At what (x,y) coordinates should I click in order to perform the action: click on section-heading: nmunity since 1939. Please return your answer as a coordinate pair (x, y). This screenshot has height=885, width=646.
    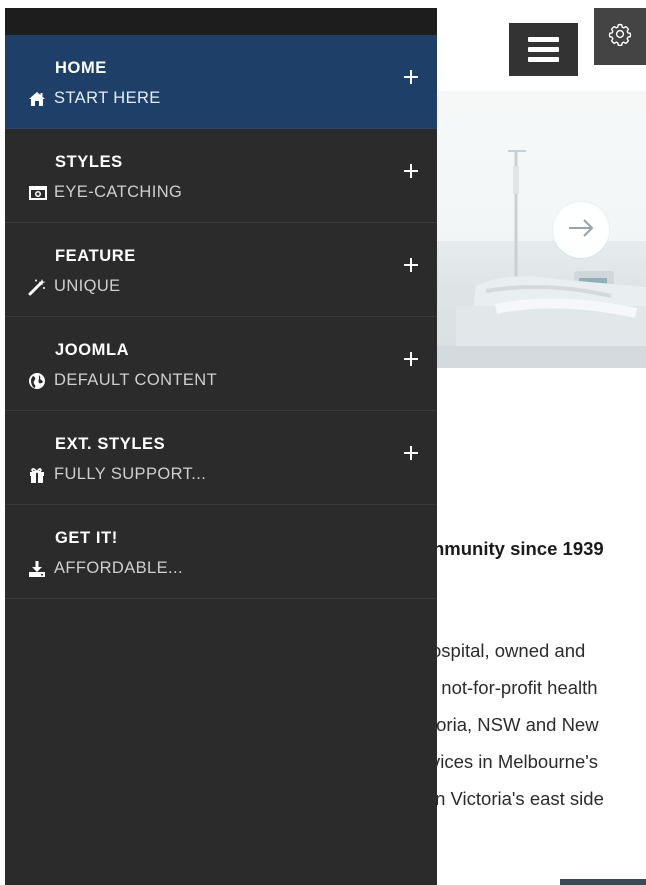
    Looking at the image, I should click on (518, 548).